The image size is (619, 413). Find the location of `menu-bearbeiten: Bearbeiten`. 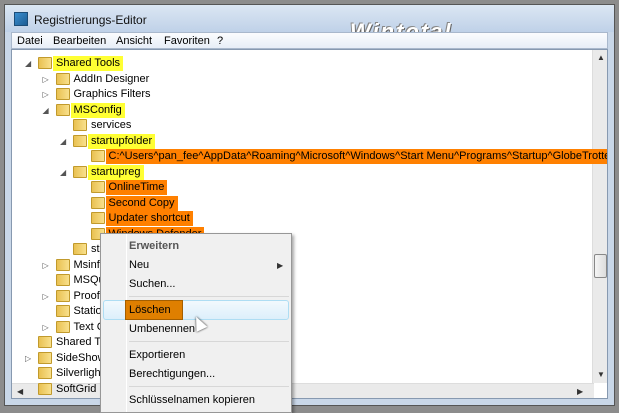

menu-bearbeiten: Bearbeiten is located at coordinates (79, 41).